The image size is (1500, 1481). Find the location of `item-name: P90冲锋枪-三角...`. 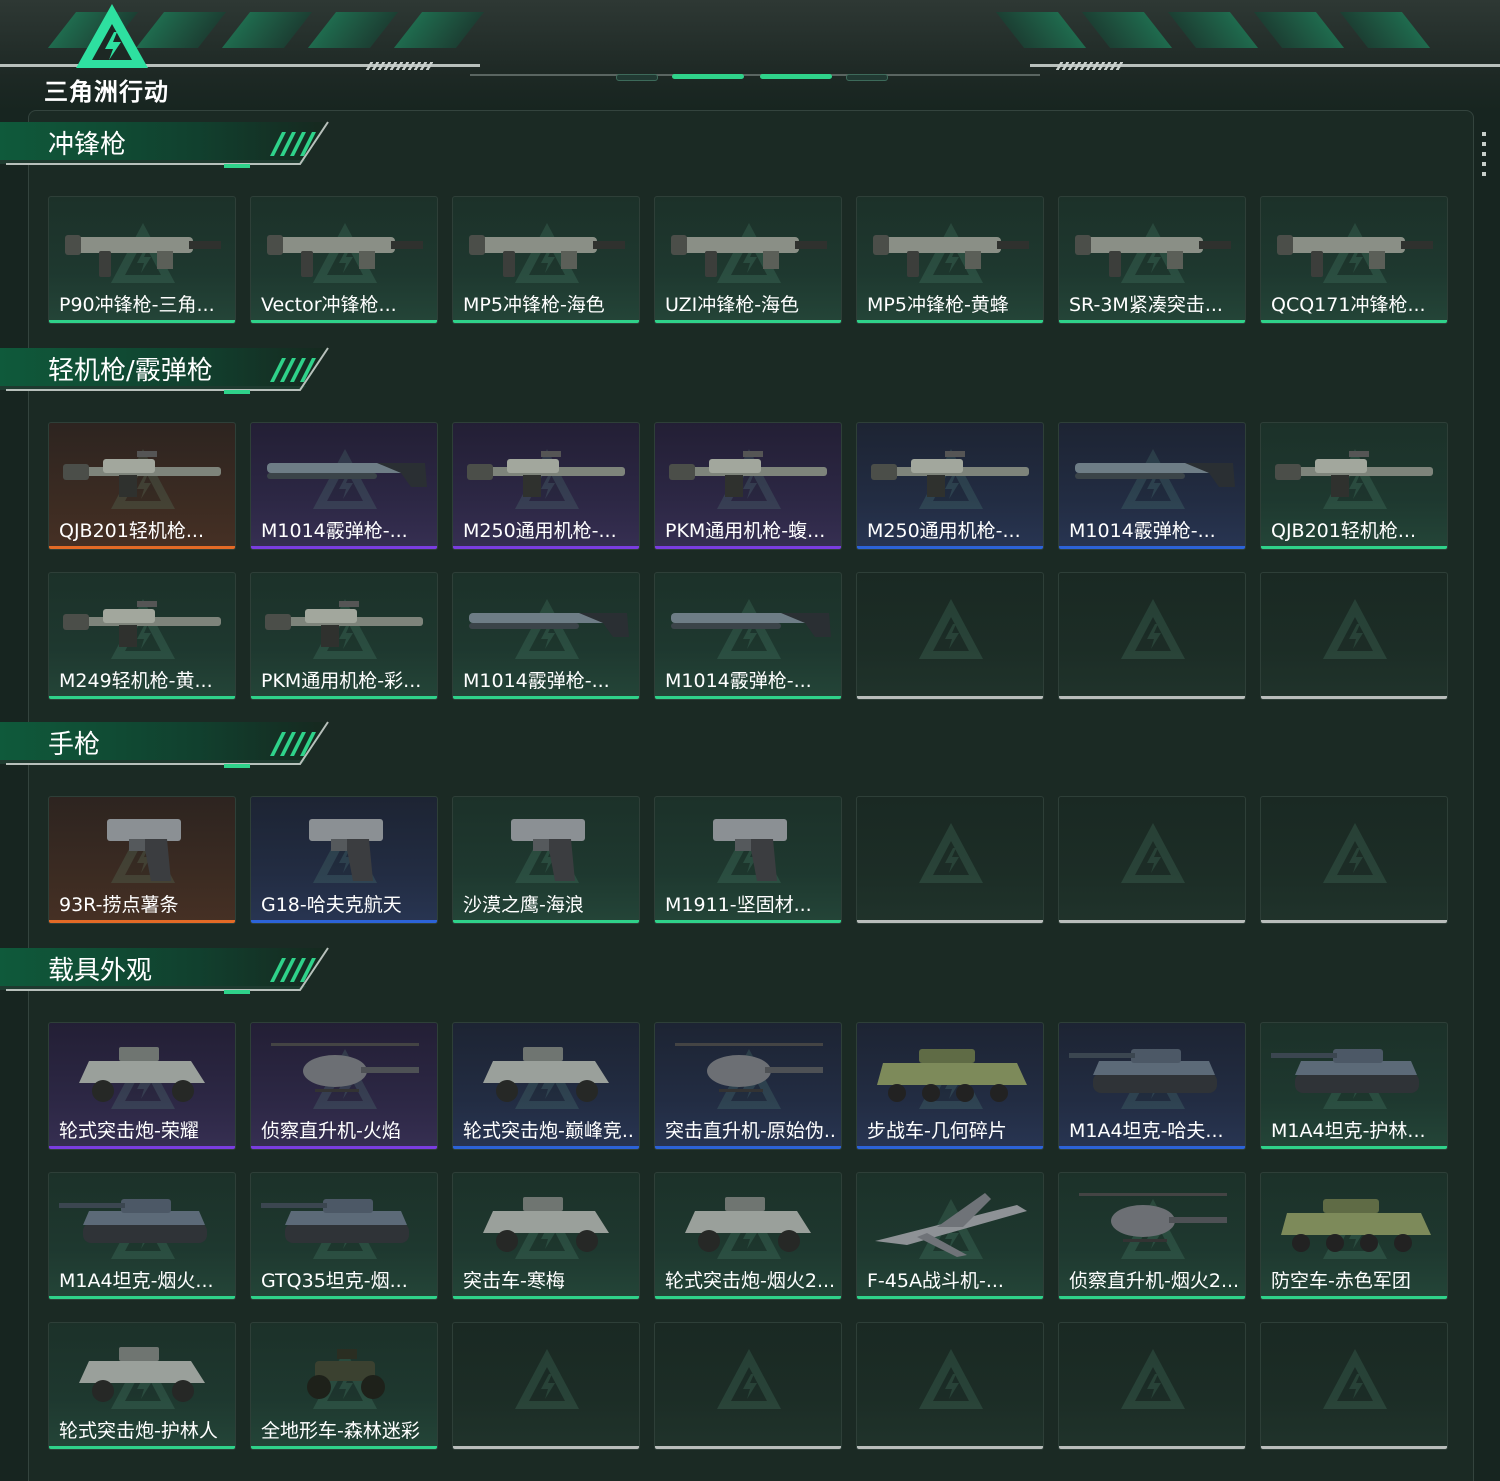

item-name: P90冲锋枪-三角... is located at coordinates (137, 305).